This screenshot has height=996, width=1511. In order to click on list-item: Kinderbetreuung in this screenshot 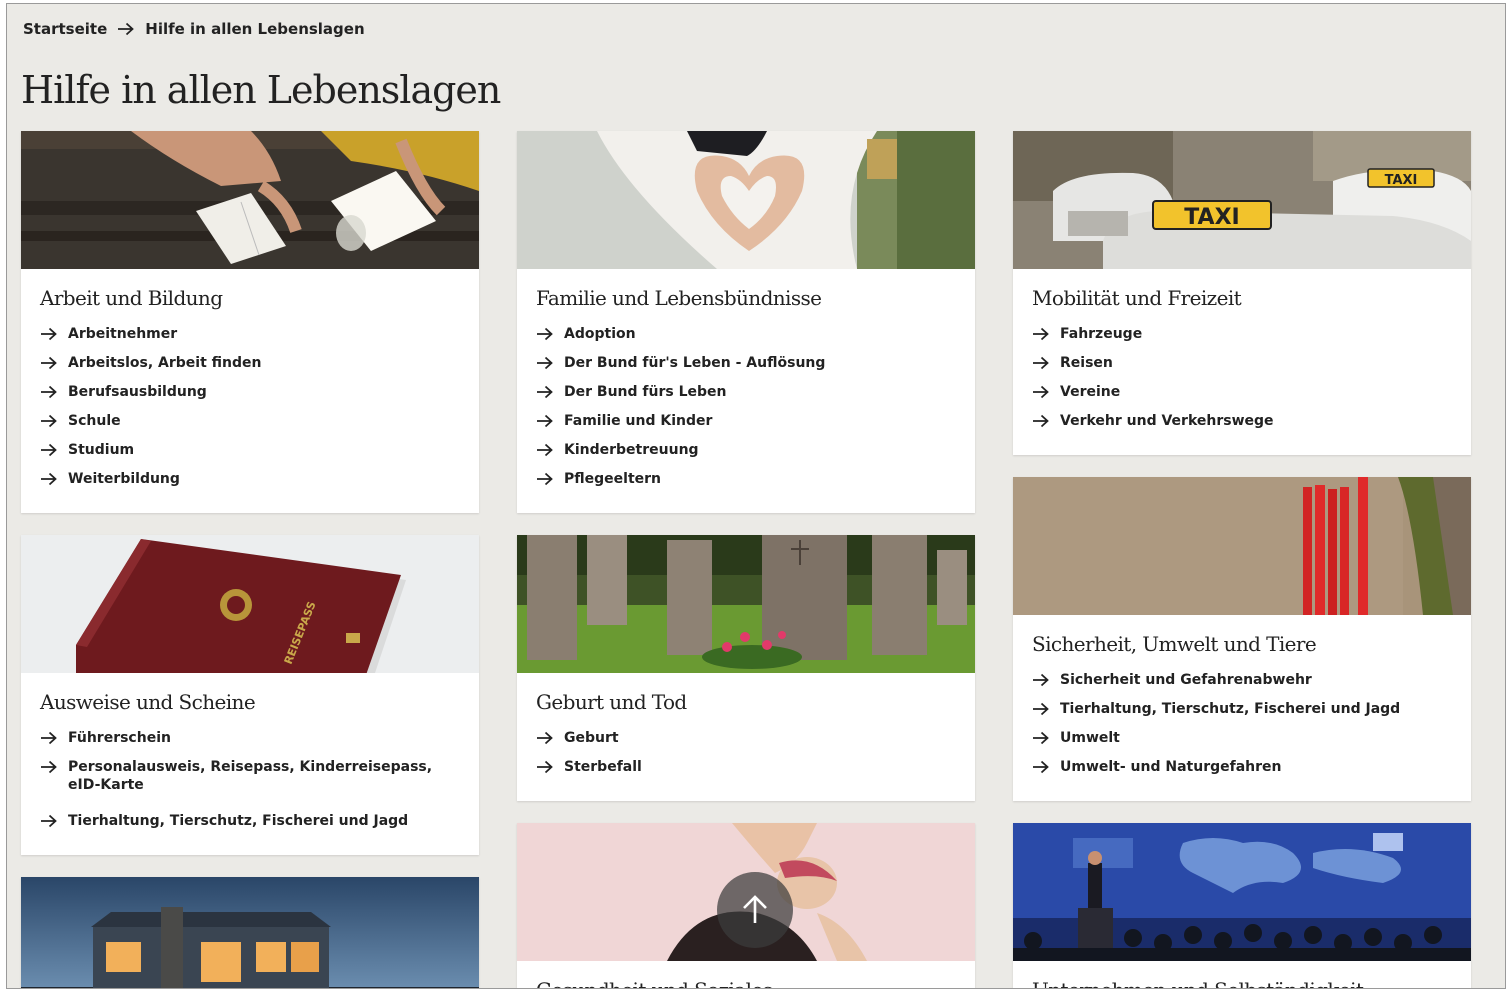, I will do `click(746, 455)`.